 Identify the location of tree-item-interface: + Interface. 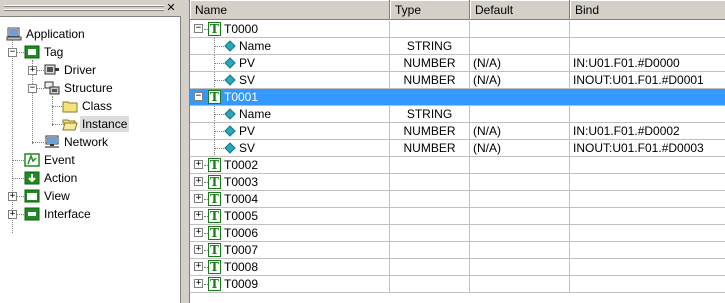
(90, 214).